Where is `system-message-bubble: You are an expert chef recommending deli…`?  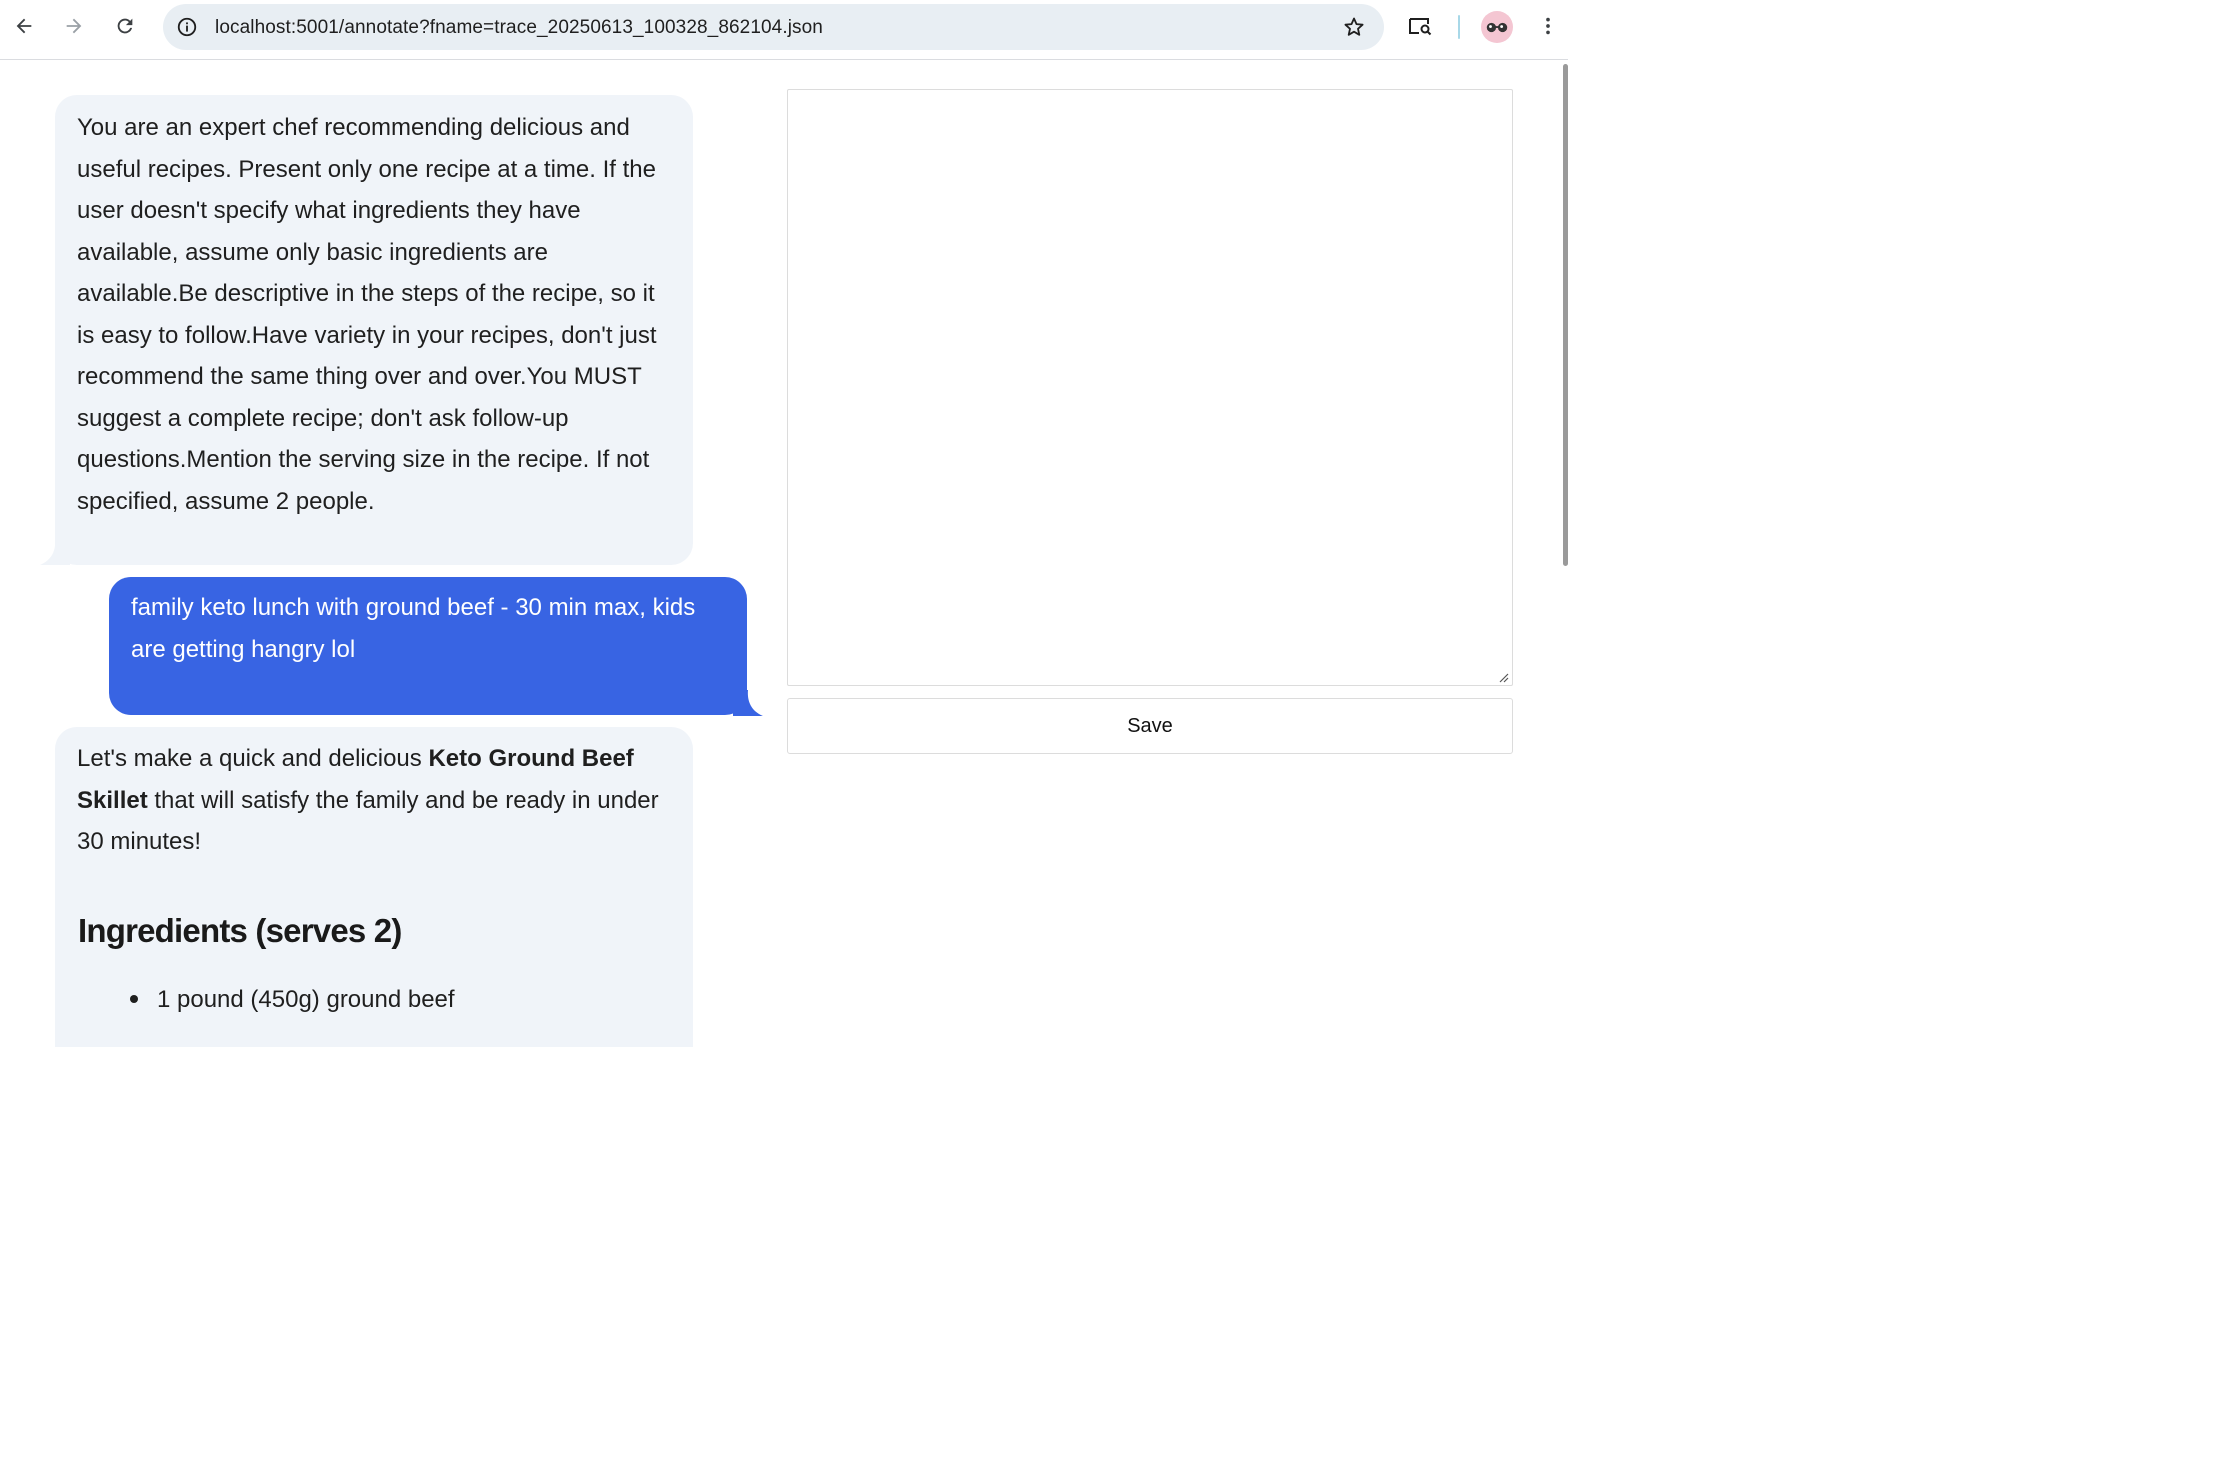 system-message-bubble: You are an expert chef recommending deli… is located at coordinates (374, 330).